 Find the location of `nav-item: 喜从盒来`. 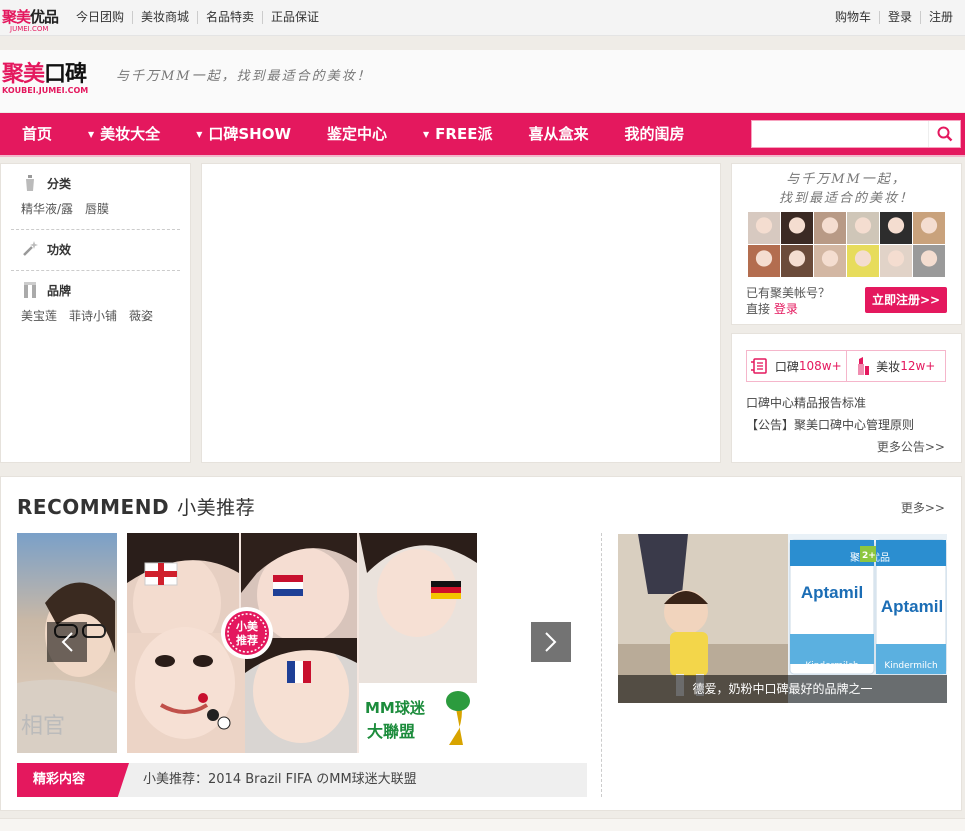

nav-item: 喜从盒来 is located at coordinates (558, 134).